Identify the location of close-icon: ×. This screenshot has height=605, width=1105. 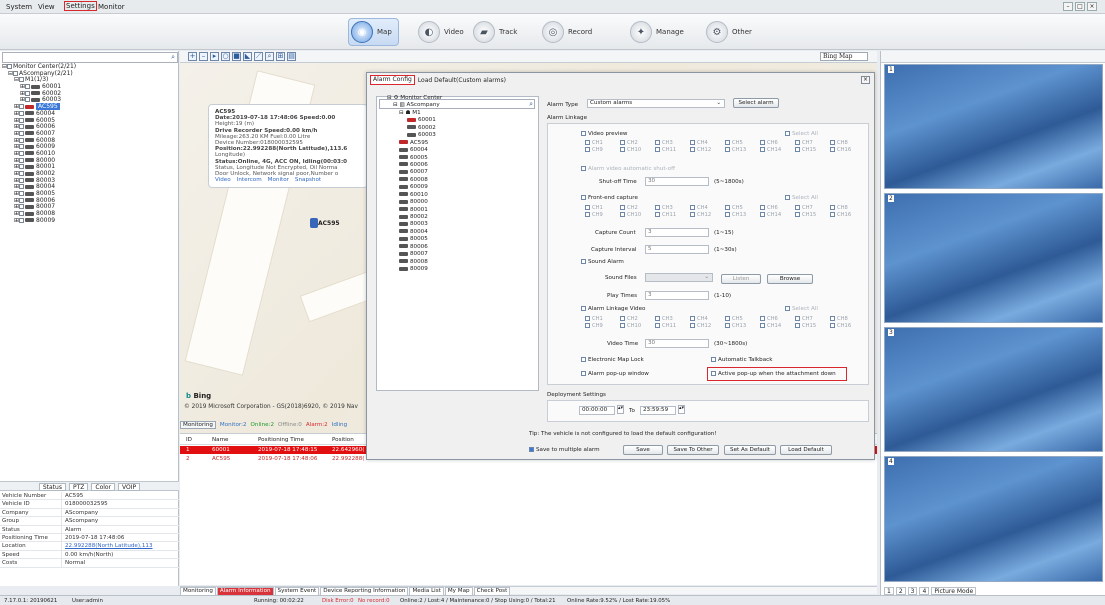
(1092, 6).